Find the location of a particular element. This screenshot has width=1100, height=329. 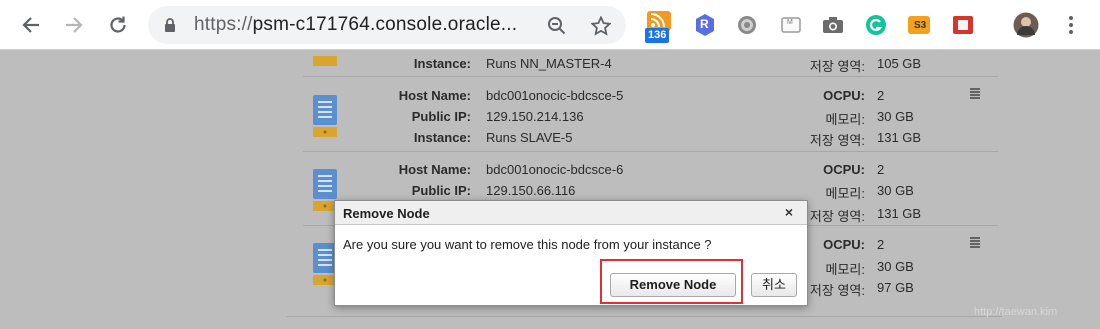

reload-icon is located at coordinates (118, 24).